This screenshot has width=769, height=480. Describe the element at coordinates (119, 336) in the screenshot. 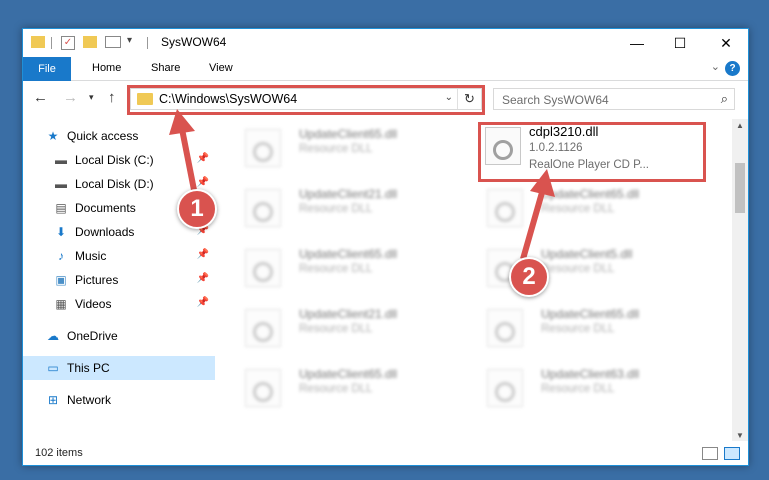

I see `sidebar-item-onedrive: ☁ OneDrive` at that location.